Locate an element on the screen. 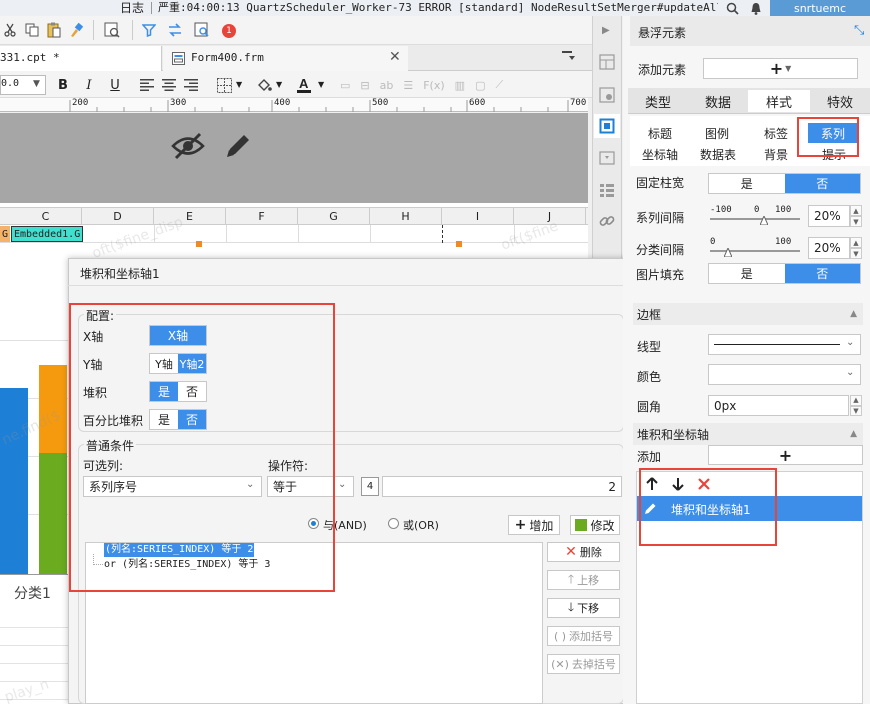  series-gap-slider is located at coordinates (755, 219).